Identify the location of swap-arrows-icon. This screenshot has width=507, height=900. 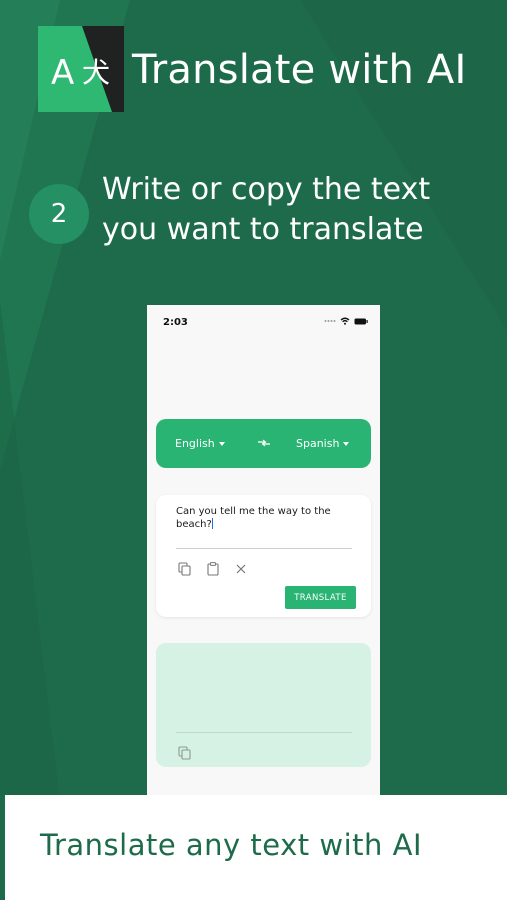
(264, 443).